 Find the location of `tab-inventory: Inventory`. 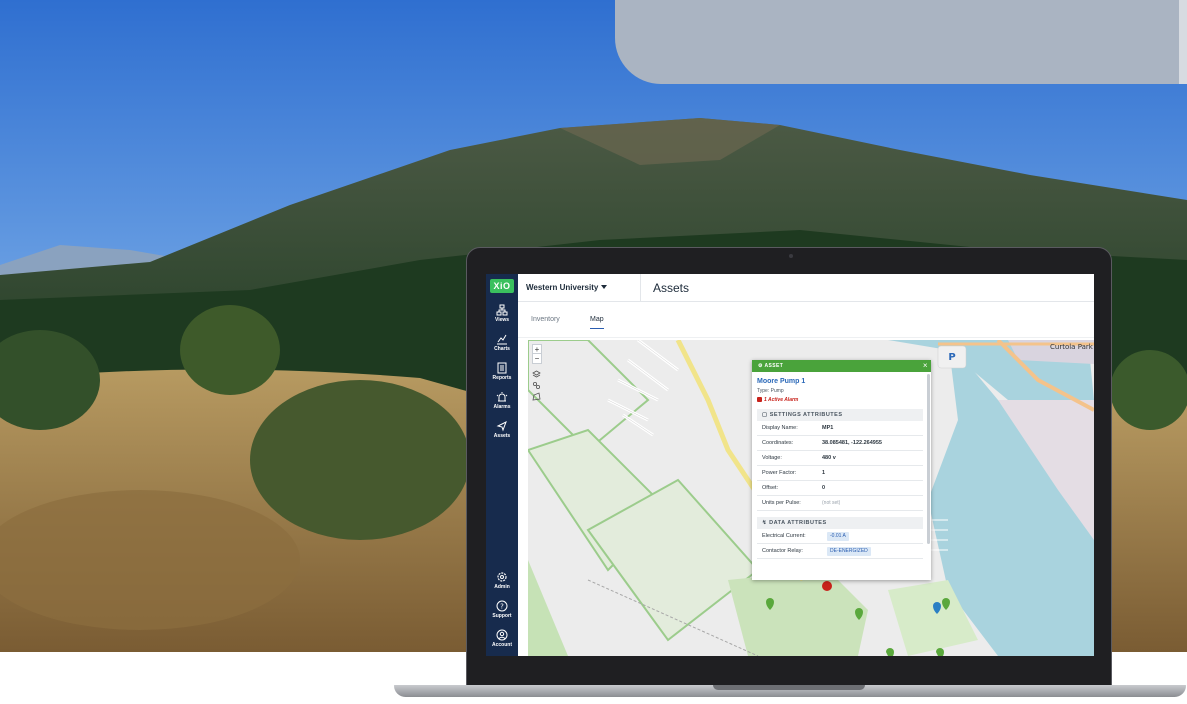

tab-inventory: Inventory is located at coordinates (545, 322).